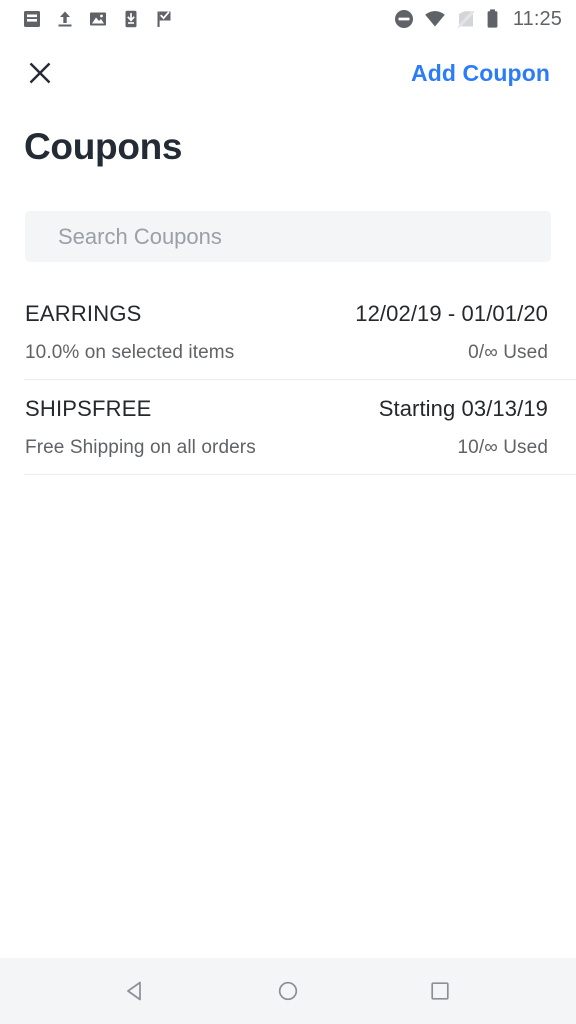 The height and width of the screenshot is (1024, 576). I want to click on app-bar: Add Coupon, so click(288, 73).